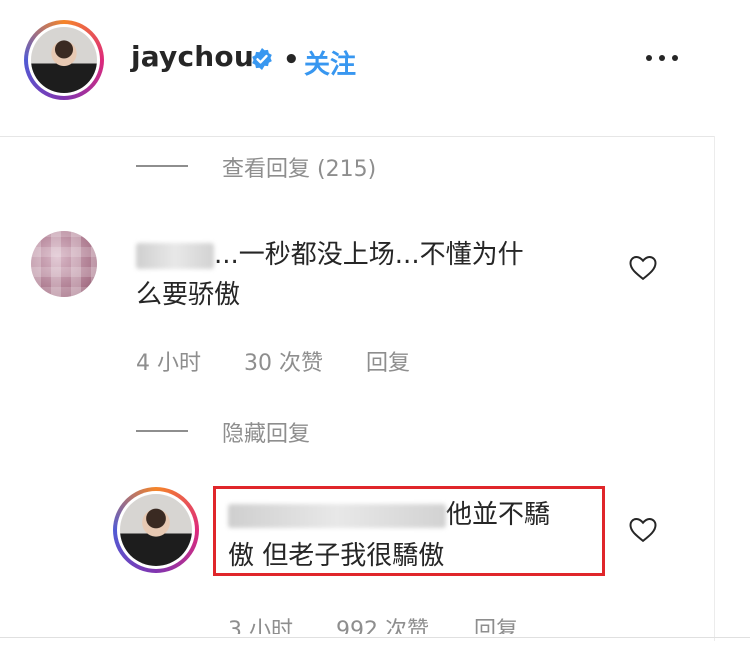 The height and width of the screenshot is (665, 750). What do you see at coordinates (330, 62) in the screenshot?
I see `follow-button: 关注` at bounding box center [330, 62].